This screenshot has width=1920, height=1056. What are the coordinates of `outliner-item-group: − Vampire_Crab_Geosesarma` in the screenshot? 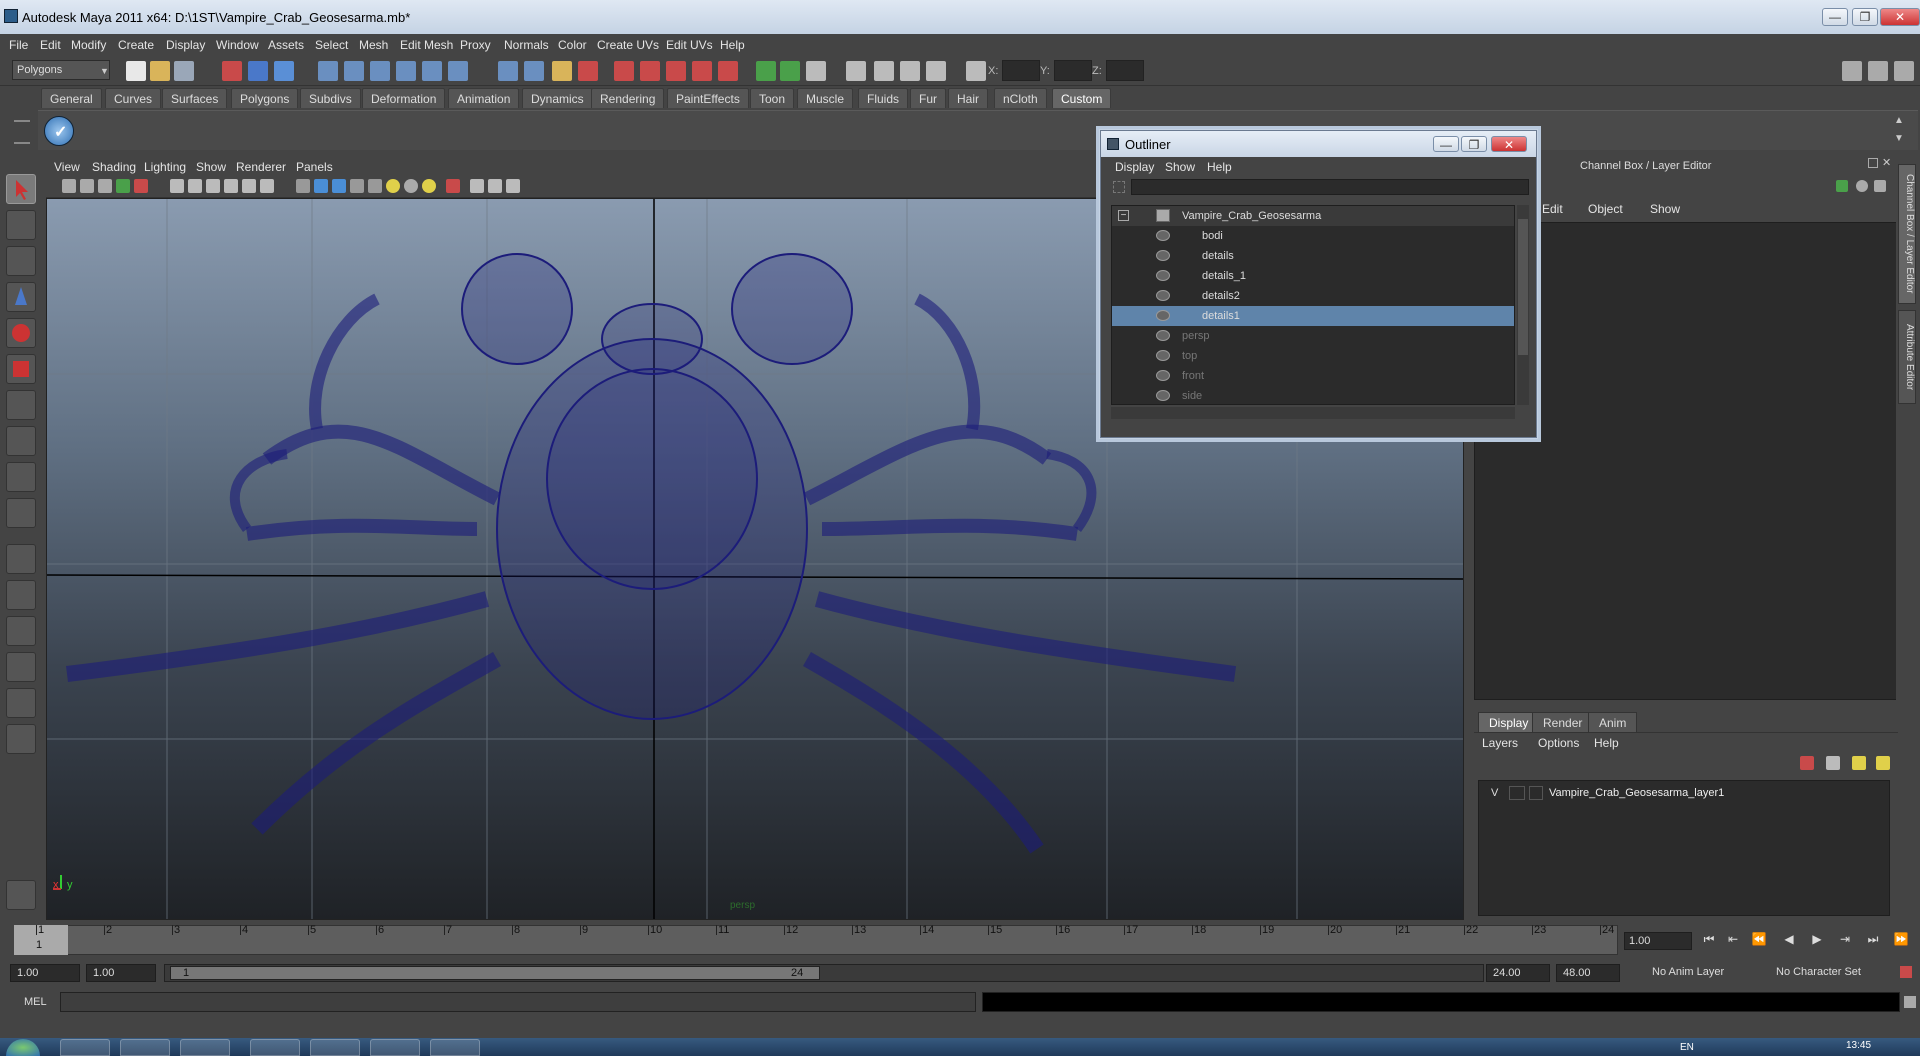 It's located at (1313, 216).